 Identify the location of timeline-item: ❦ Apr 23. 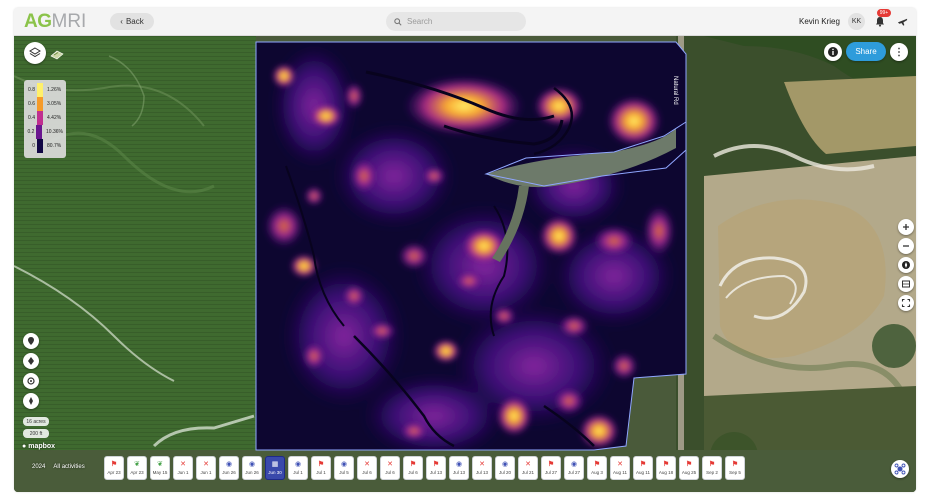
(137, 468).